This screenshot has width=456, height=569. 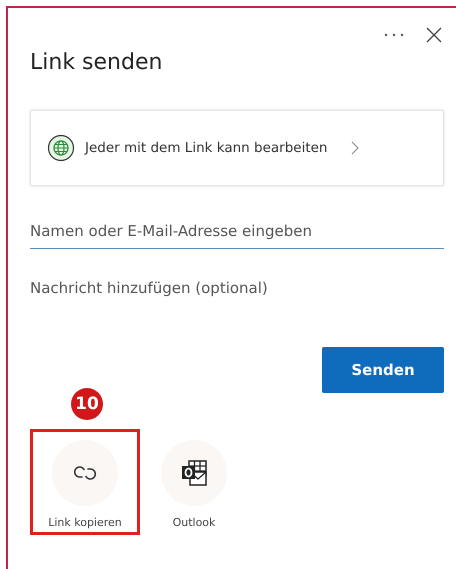 What do you see at coordinates (394, 35) in the screenshot?
I see `more-icon` at bounding box center [394, 35].